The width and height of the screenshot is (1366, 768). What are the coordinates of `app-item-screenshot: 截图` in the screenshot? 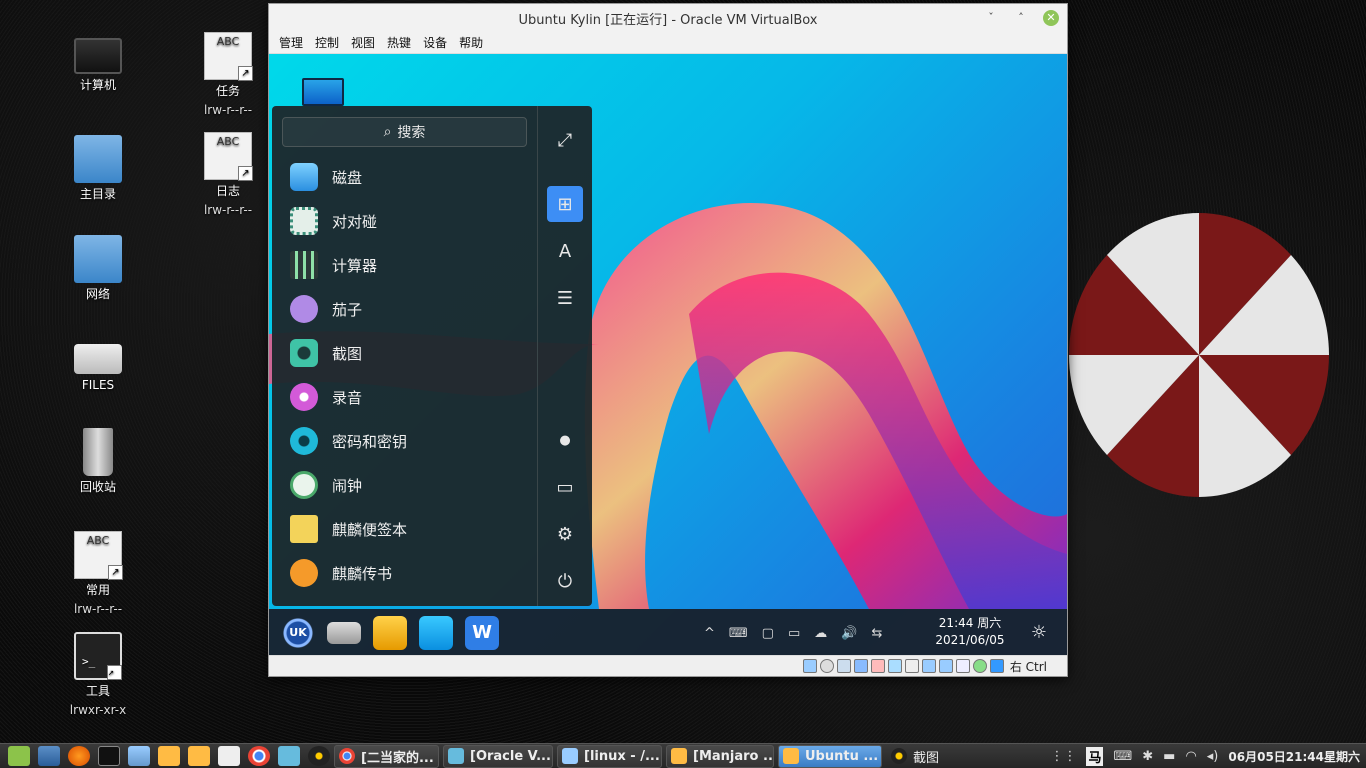 It's located at (404, 353).